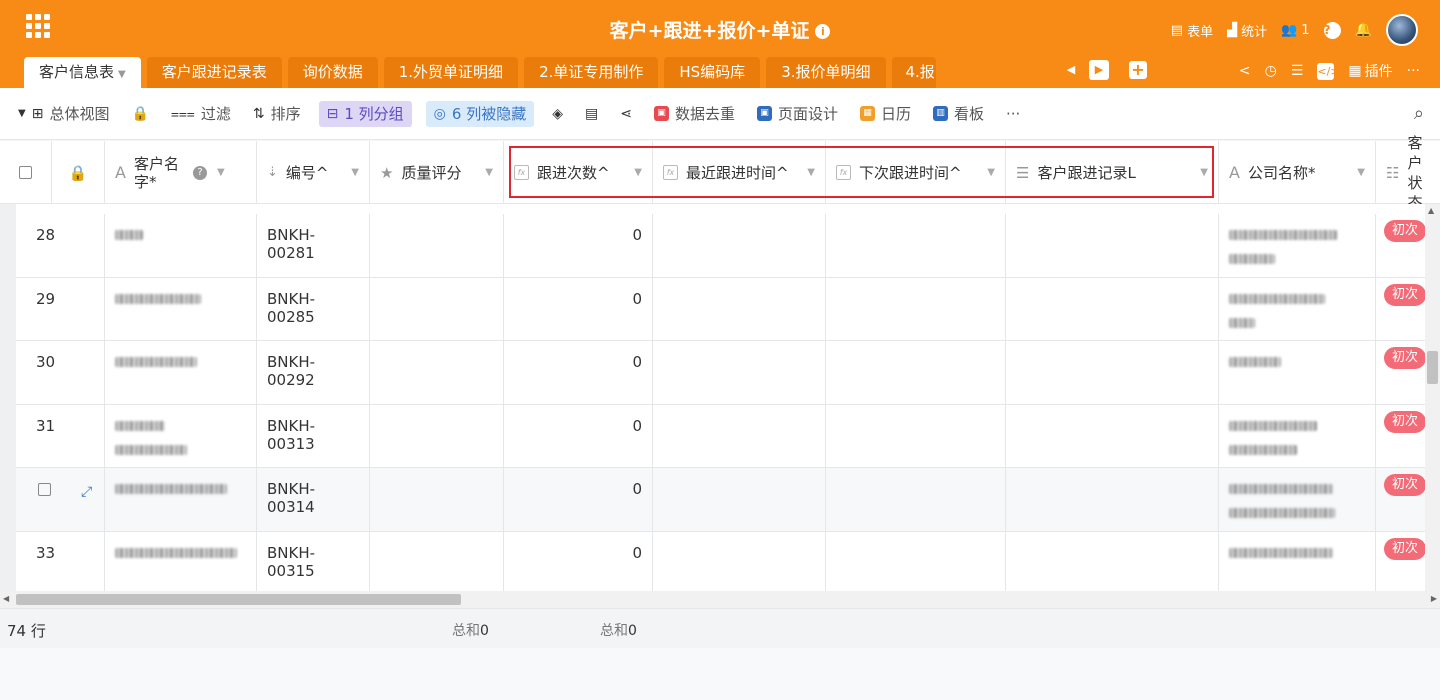 Image resolution: width=1440 pixels, height=700 pixels. I want to click on column-header-last-follow: fx 最近跟进时间^ ▼, so click(739, 172).